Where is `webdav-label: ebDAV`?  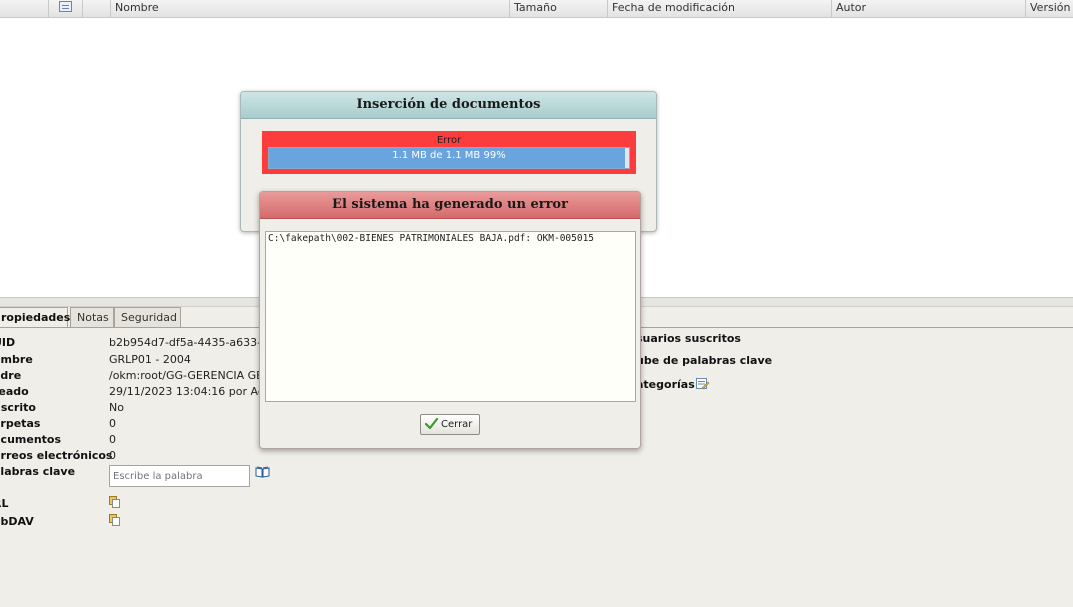
webdav-label: ebDAV is located at coordinates (17, 521).